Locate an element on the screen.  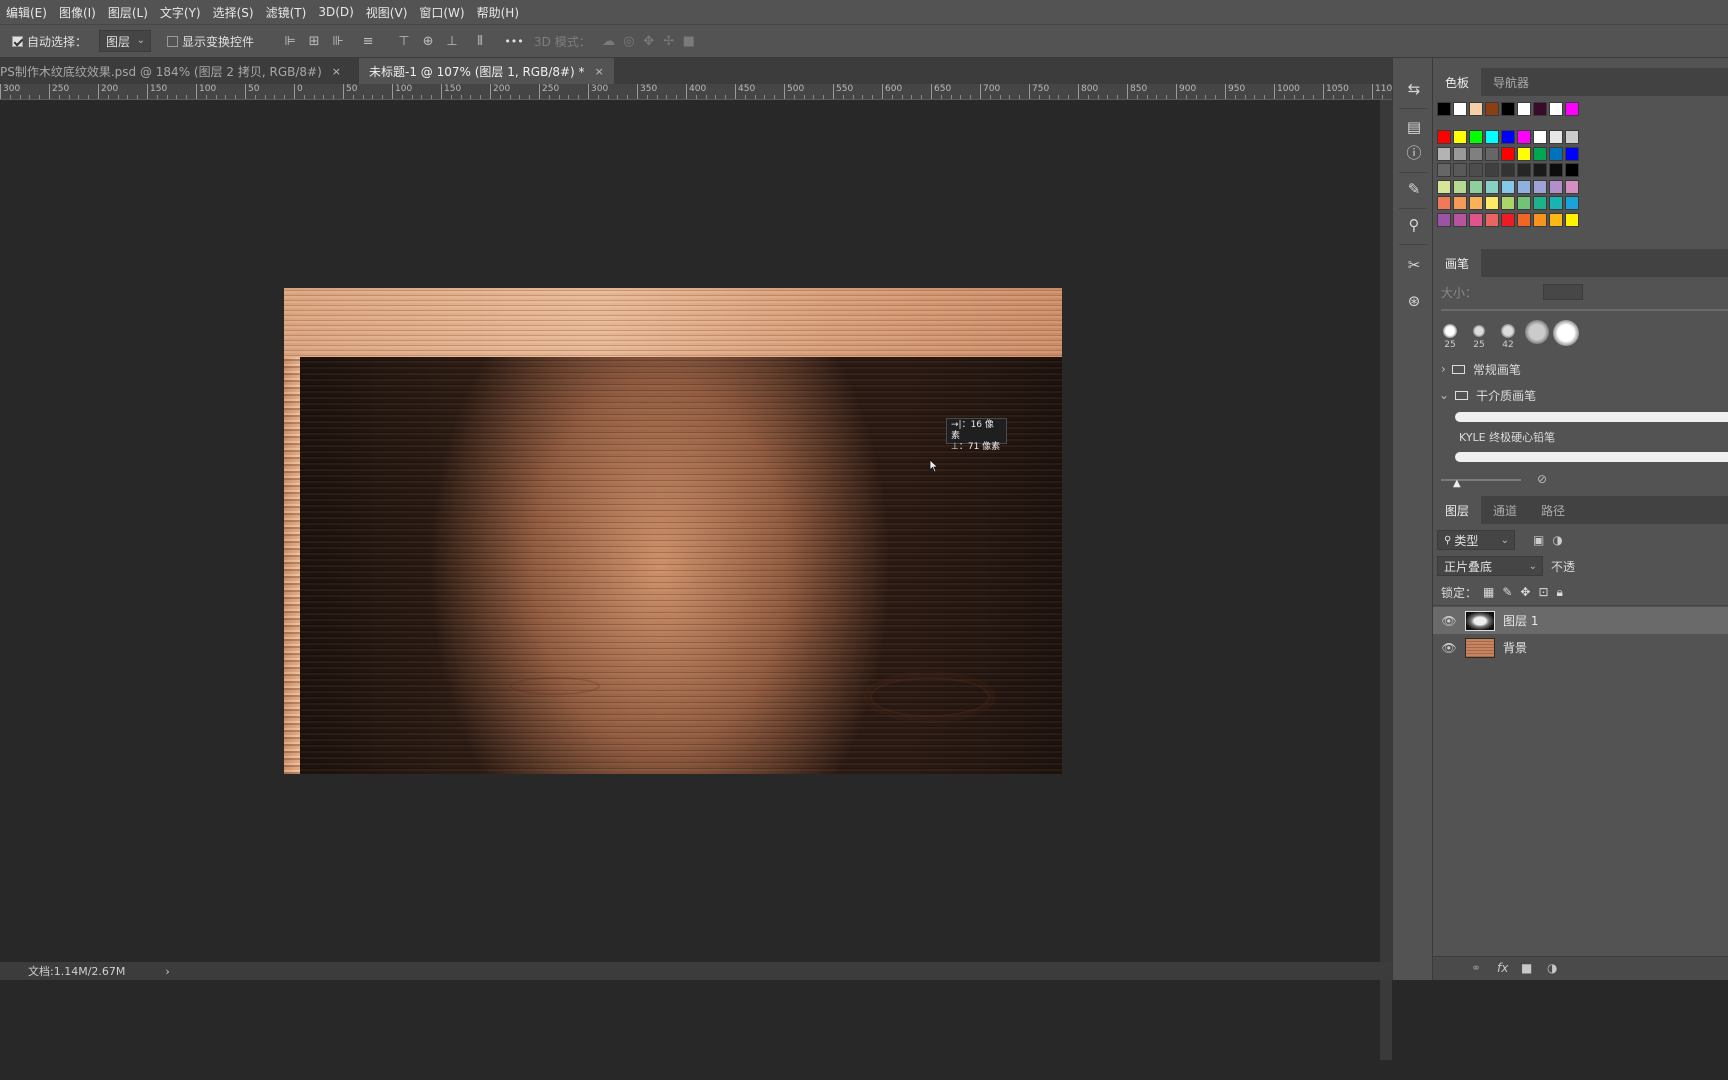
show-transform-checkbox is located at coordinates (173, 41).